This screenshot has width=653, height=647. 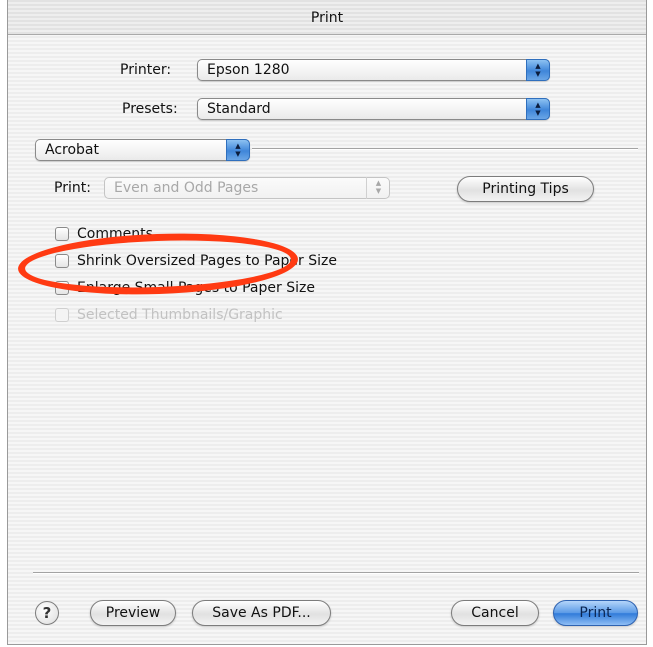 I want to click on printer-value: Epson 1280, so click(x=248, y=70).